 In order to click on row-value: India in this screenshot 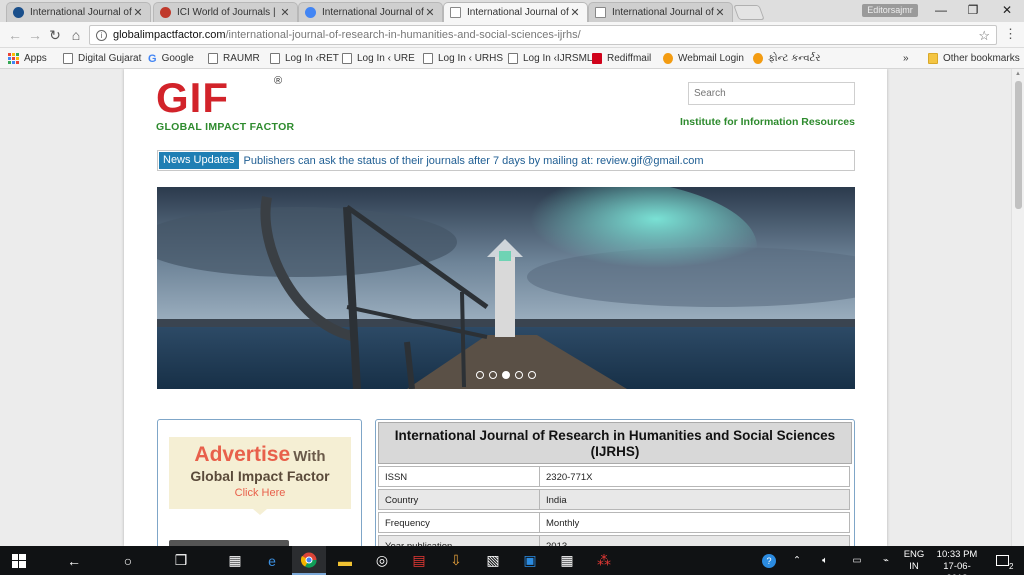, I will do `click(695, 499)`.